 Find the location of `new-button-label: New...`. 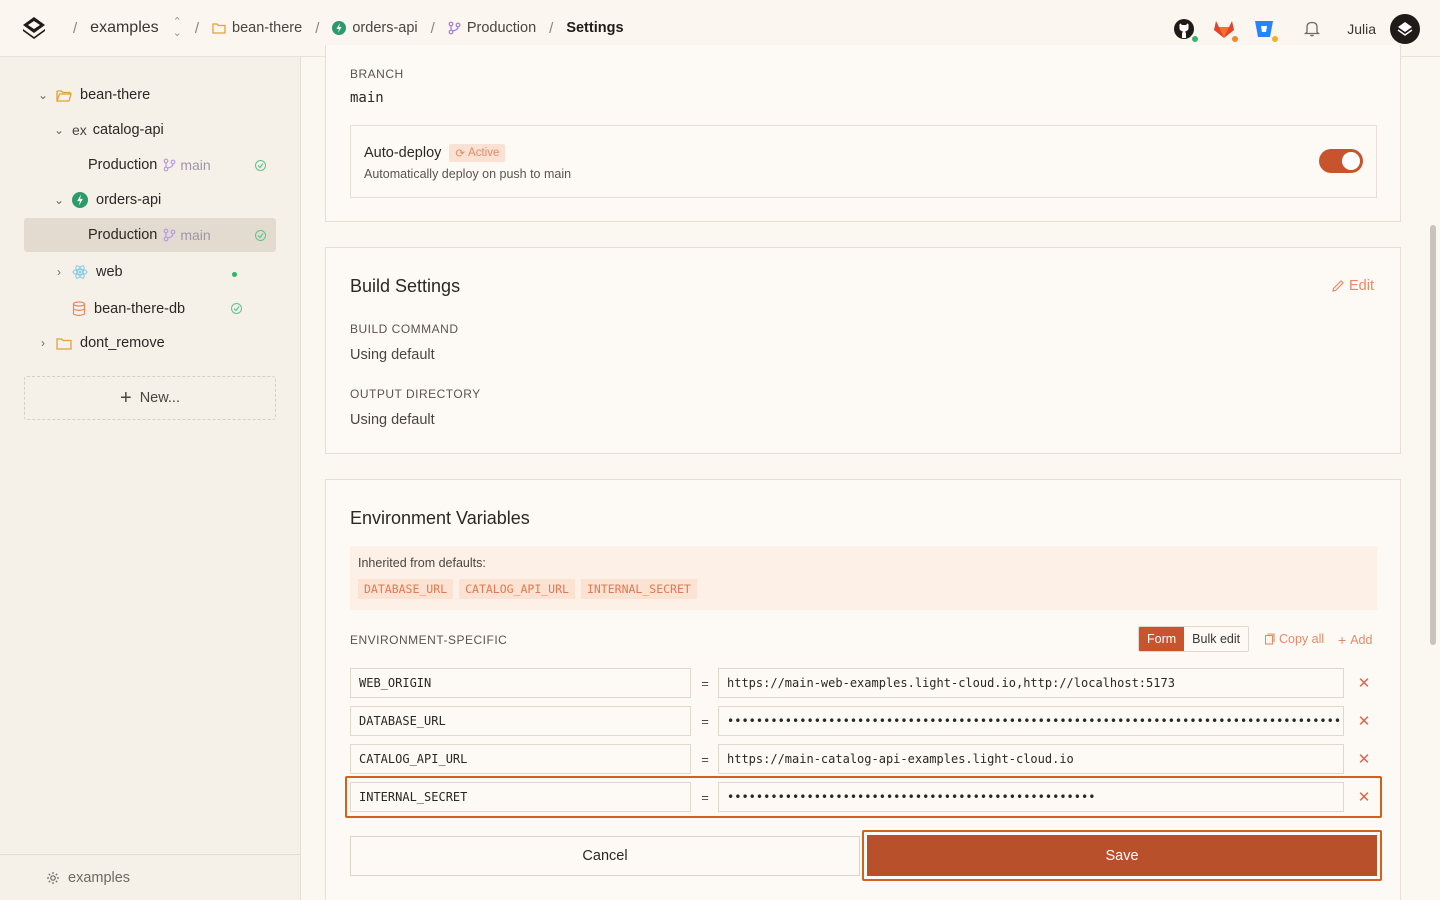

new-button-label: New... is located at coordinates (159, 398).